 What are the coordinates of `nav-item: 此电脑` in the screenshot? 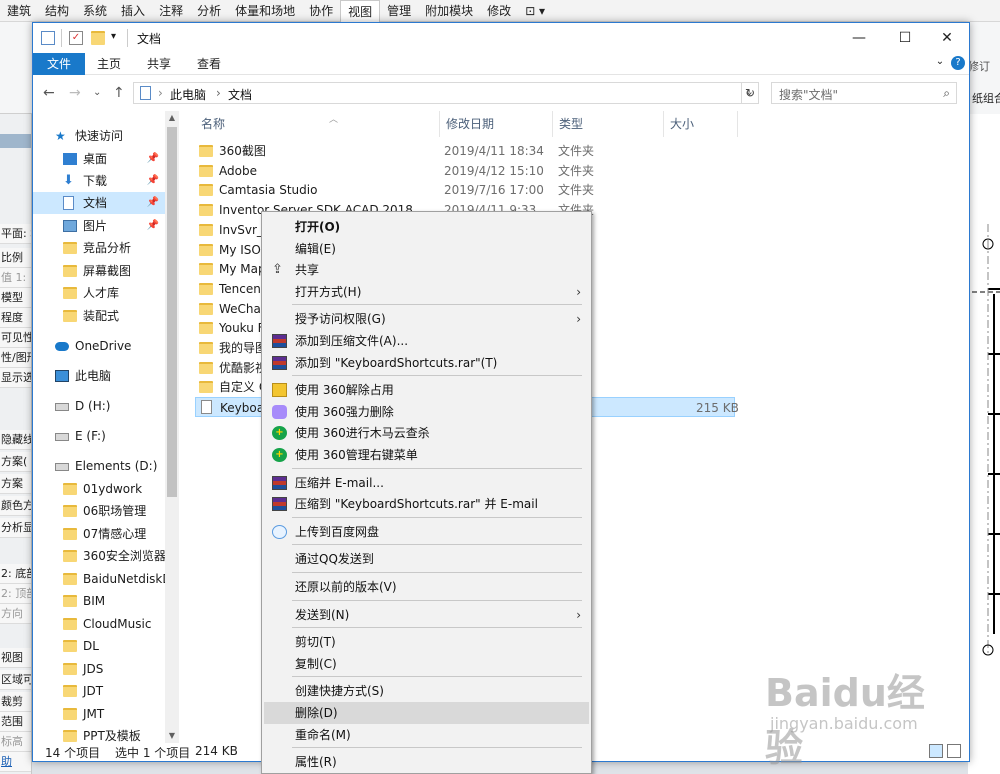 It's located at (99, 376).